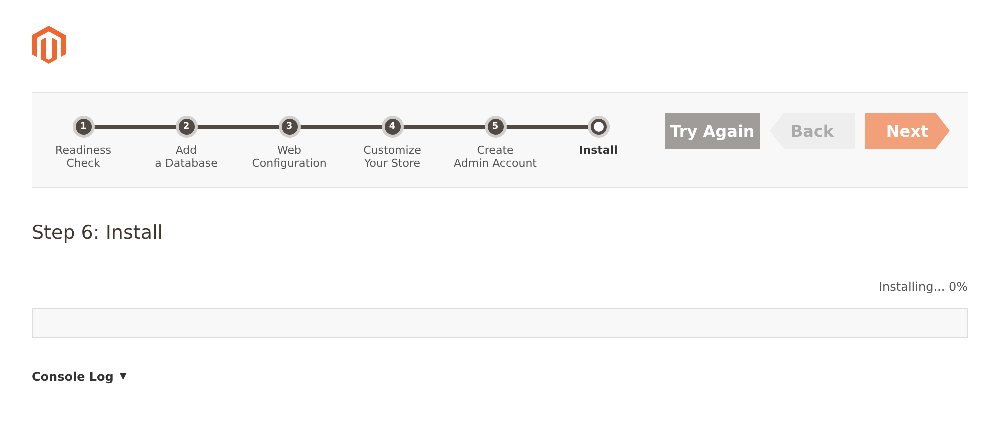  I want to click on completed-step-marker: 5, so click(496, 127).